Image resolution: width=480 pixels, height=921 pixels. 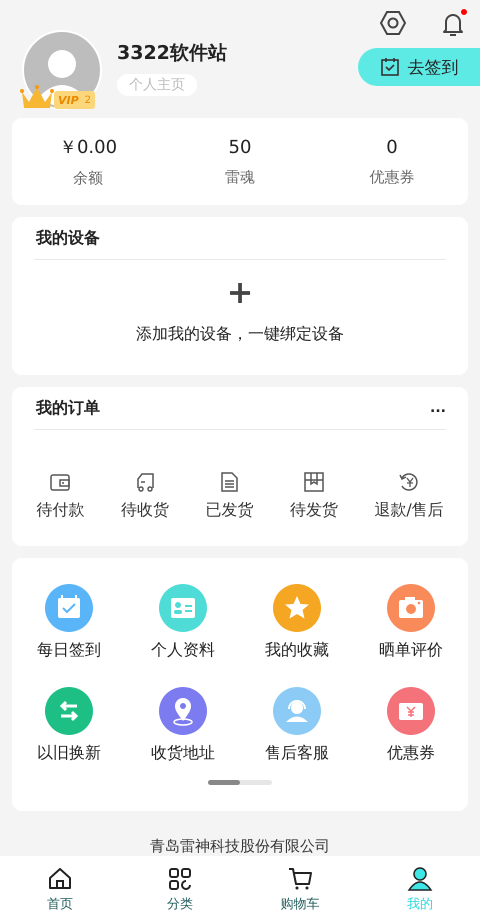 I want to click on stat-label: 优惠券, so click(x=392, y=177).